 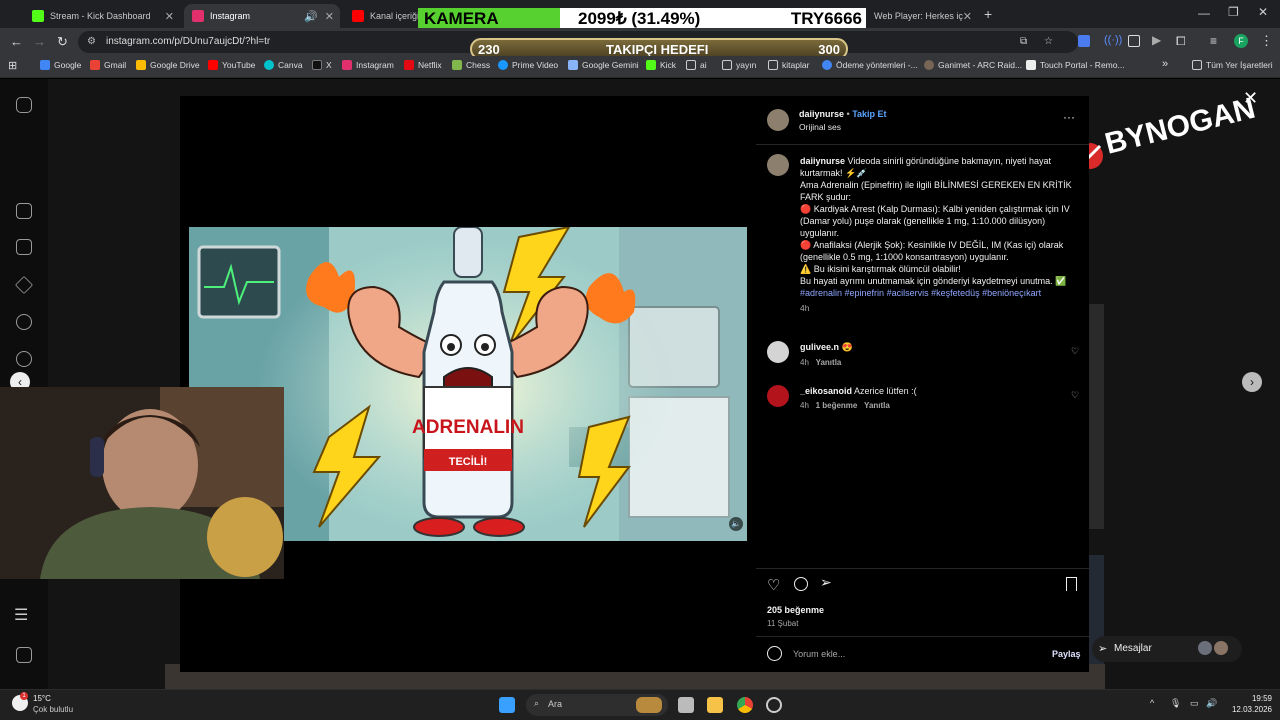 I want to click on tab-kick-dashboard: Stream - Kick Dashboard ✕, so click(x=102, y=16).